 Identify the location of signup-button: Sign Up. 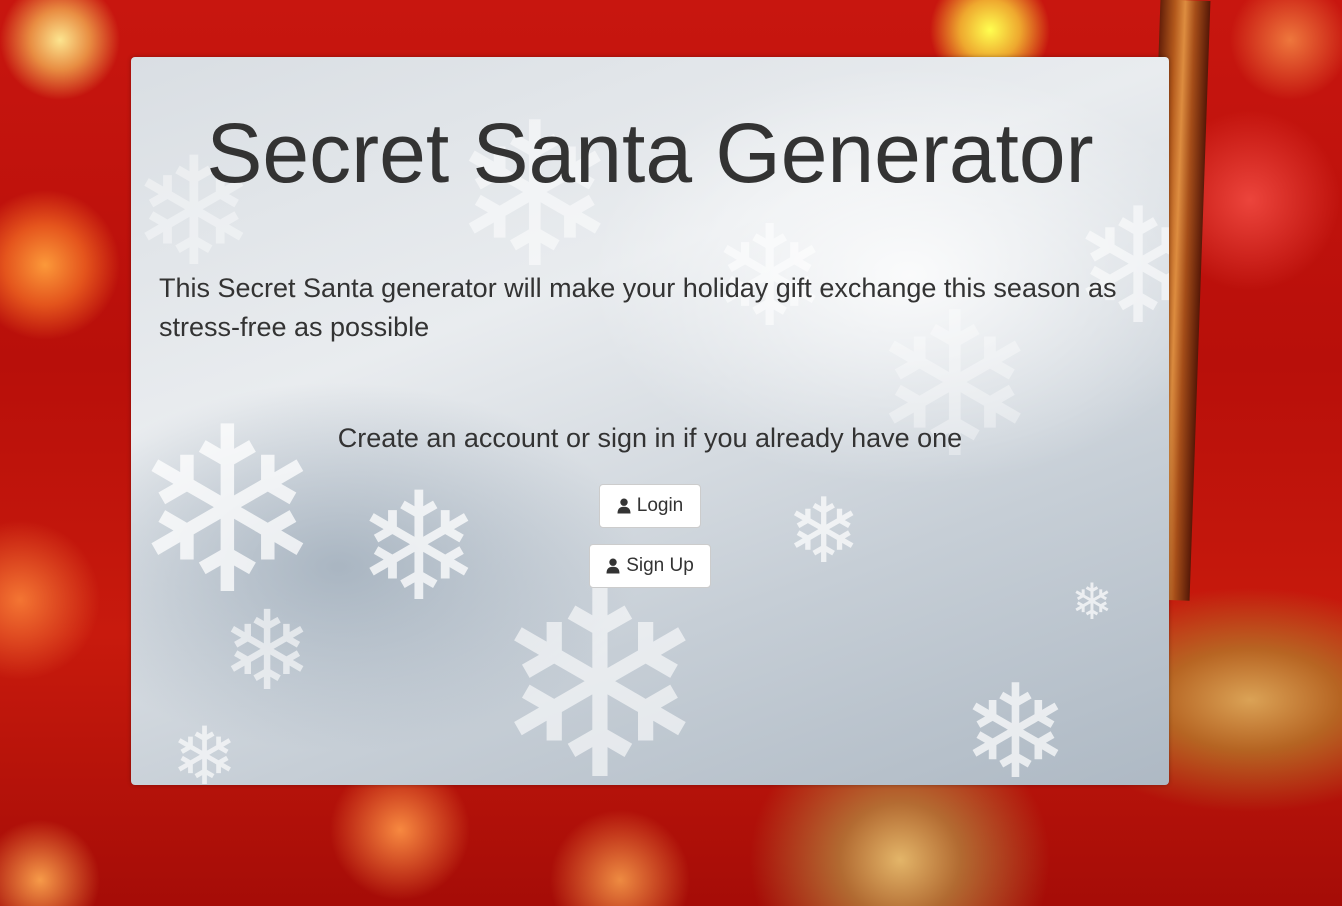
(650, 566).